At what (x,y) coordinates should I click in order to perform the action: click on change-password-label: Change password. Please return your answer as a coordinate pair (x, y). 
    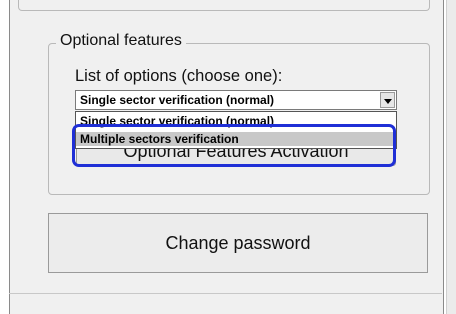
    Looking at the image, I should click on (238, 243).